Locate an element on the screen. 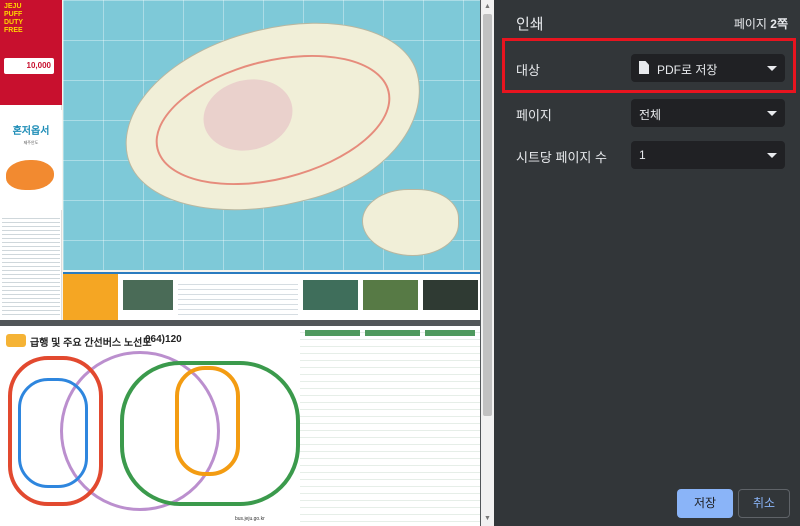 The width and height of the screenshot is (800, 526). bus-icon is located at coordinates (16, 340).